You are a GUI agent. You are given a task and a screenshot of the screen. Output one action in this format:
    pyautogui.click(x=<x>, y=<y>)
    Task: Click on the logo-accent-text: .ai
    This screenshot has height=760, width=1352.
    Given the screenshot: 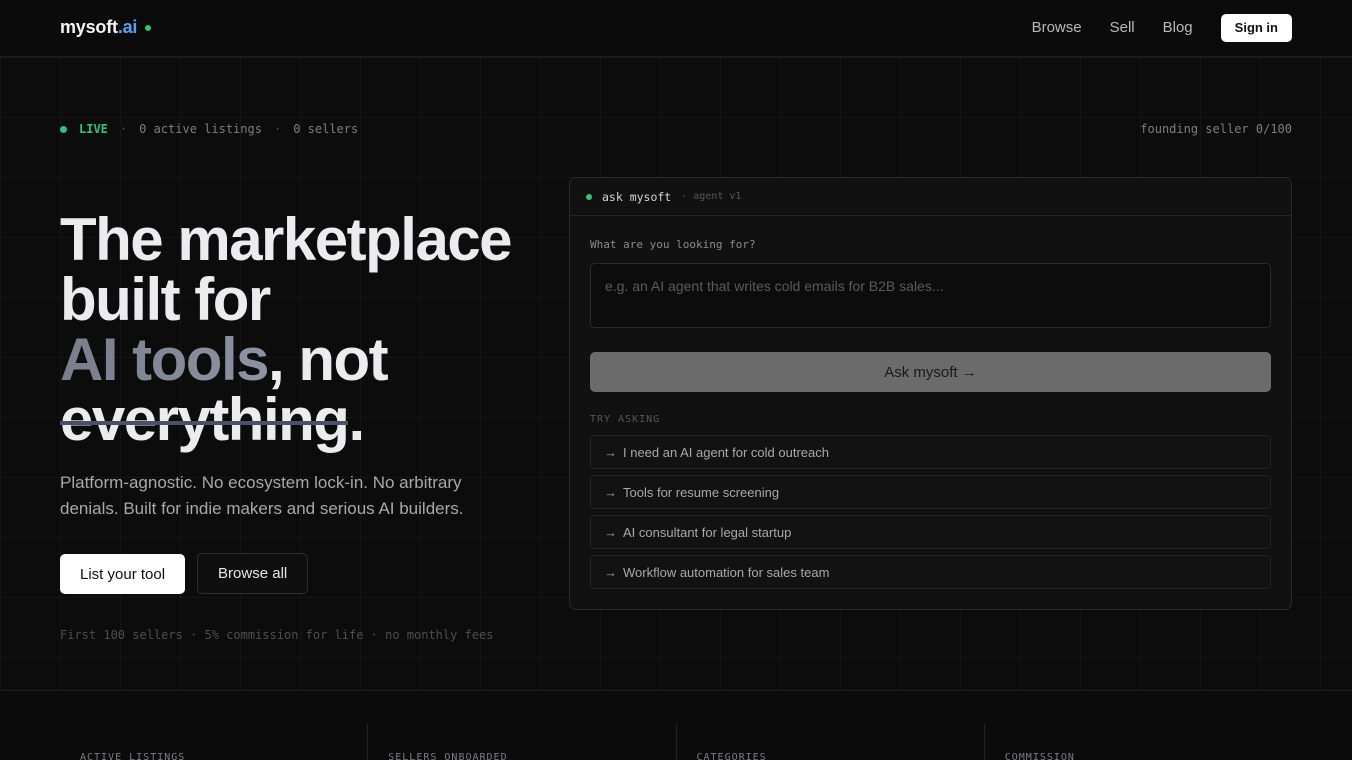 What is the action you would take?
    pyautogui.click(x=127, y=27)
    